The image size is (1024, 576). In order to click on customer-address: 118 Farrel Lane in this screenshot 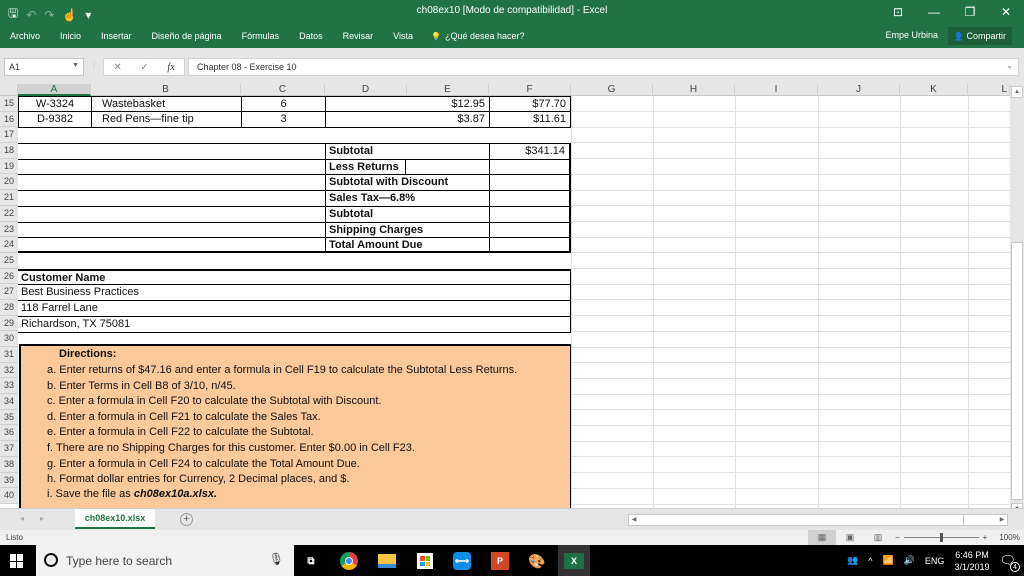, I will do `click(294, 309)`.